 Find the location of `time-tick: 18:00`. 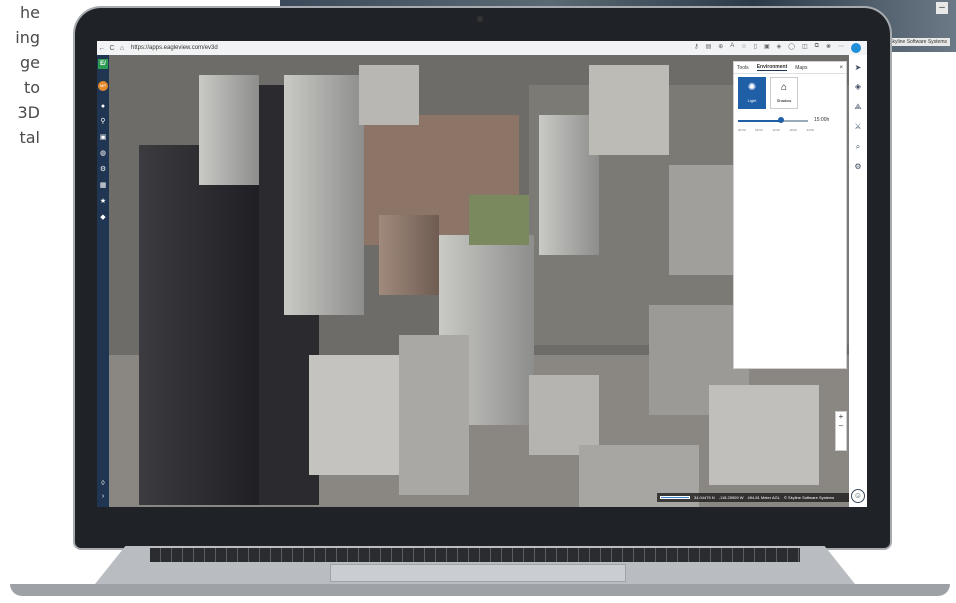

time-tick: 18:00 is located at coordinates (793, 130).